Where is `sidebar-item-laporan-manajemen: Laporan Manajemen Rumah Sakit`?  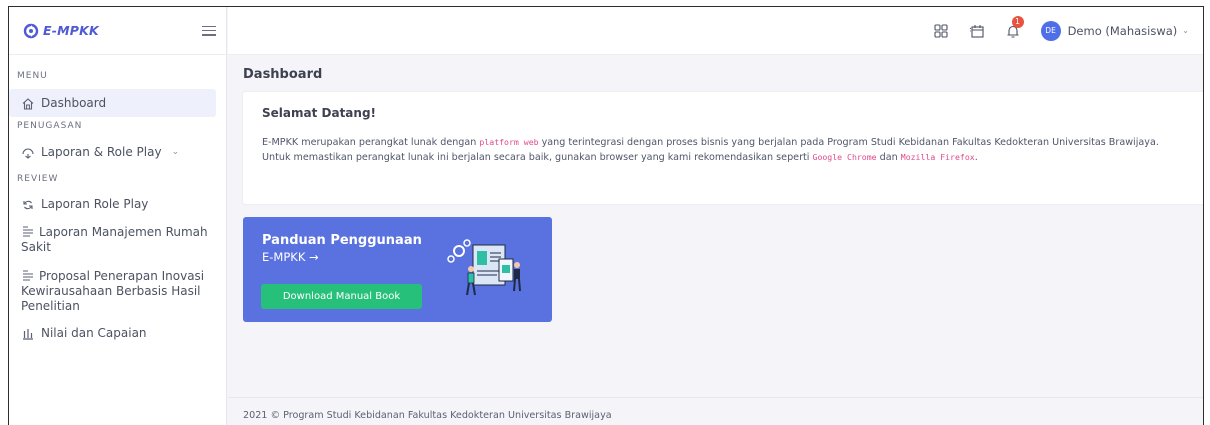 sidebar-item-laporan-manajemen: Laporan Manajemen Rumah Sakit is located at coordinates (117, 239).